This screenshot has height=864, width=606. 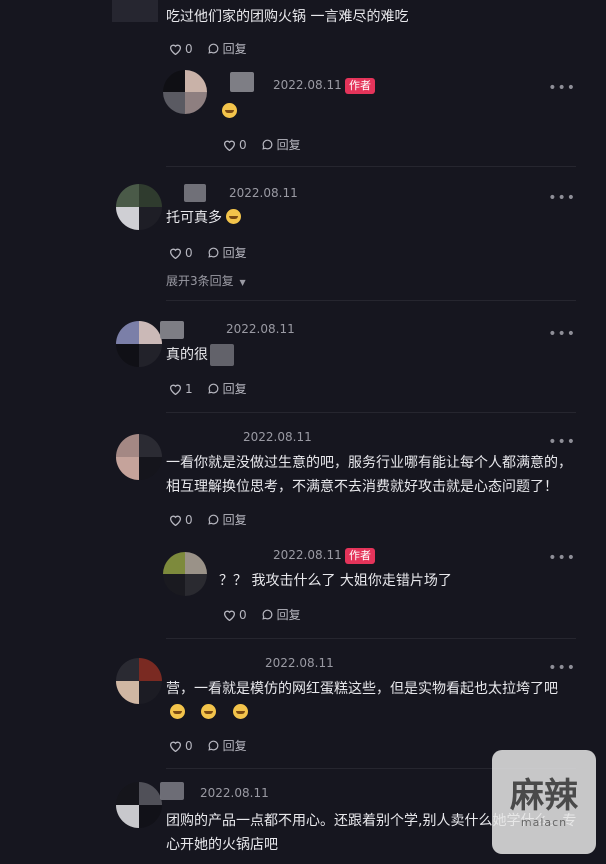 What do you see at coordinates (544, 822) in the screenshot?
I see `watermark-subtitle: malacn` at bounding box center [544, 822].